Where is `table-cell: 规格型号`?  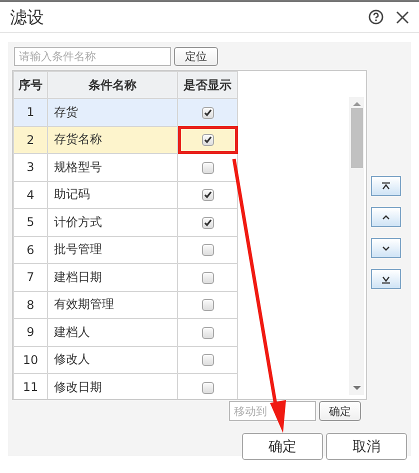
table-cell: 规格型号 is located at coordinates (113, 167).